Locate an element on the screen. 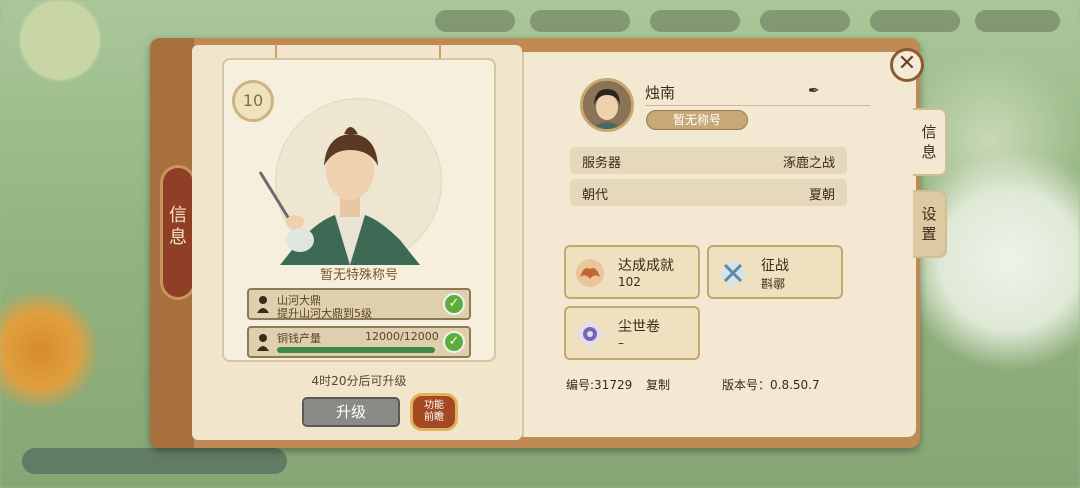 The image size is (1080, 488). achievement-card: 达成成就 102 is located at coordinates (632, 272).